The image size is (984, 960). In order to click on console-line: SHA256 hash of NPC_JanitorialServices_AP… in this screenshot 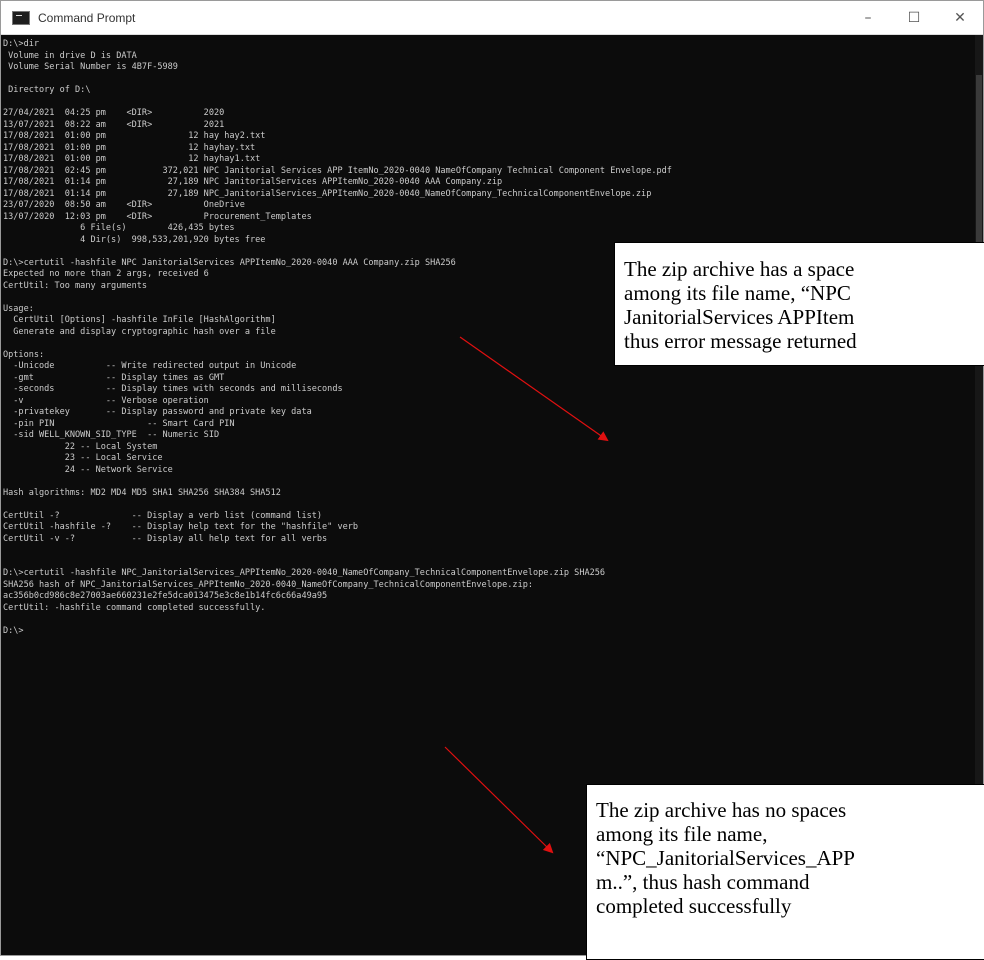, I will do `click(268, 584)`.